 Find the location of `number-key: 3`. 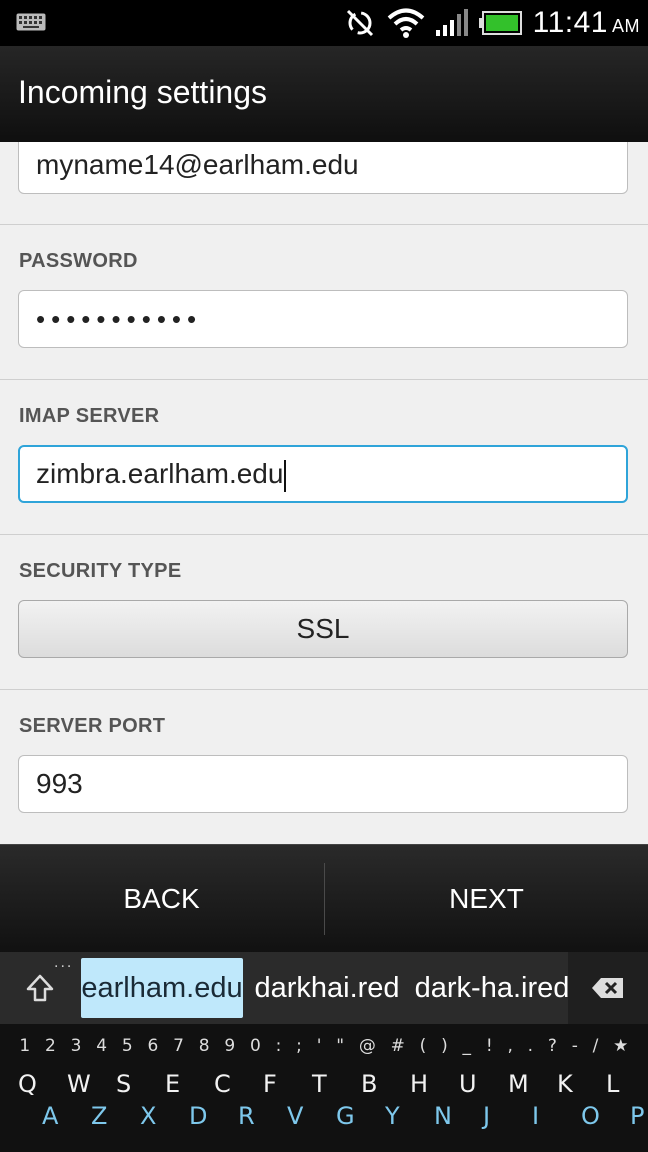

number-key: 3 is located at coordinates (76, 1048).